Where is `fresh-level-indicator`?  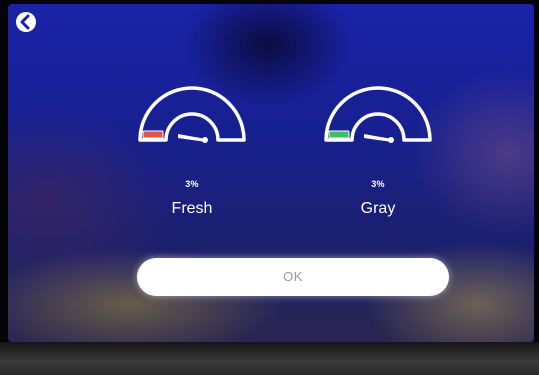
fresh-level-indicator is located at coordinates (153, 134).